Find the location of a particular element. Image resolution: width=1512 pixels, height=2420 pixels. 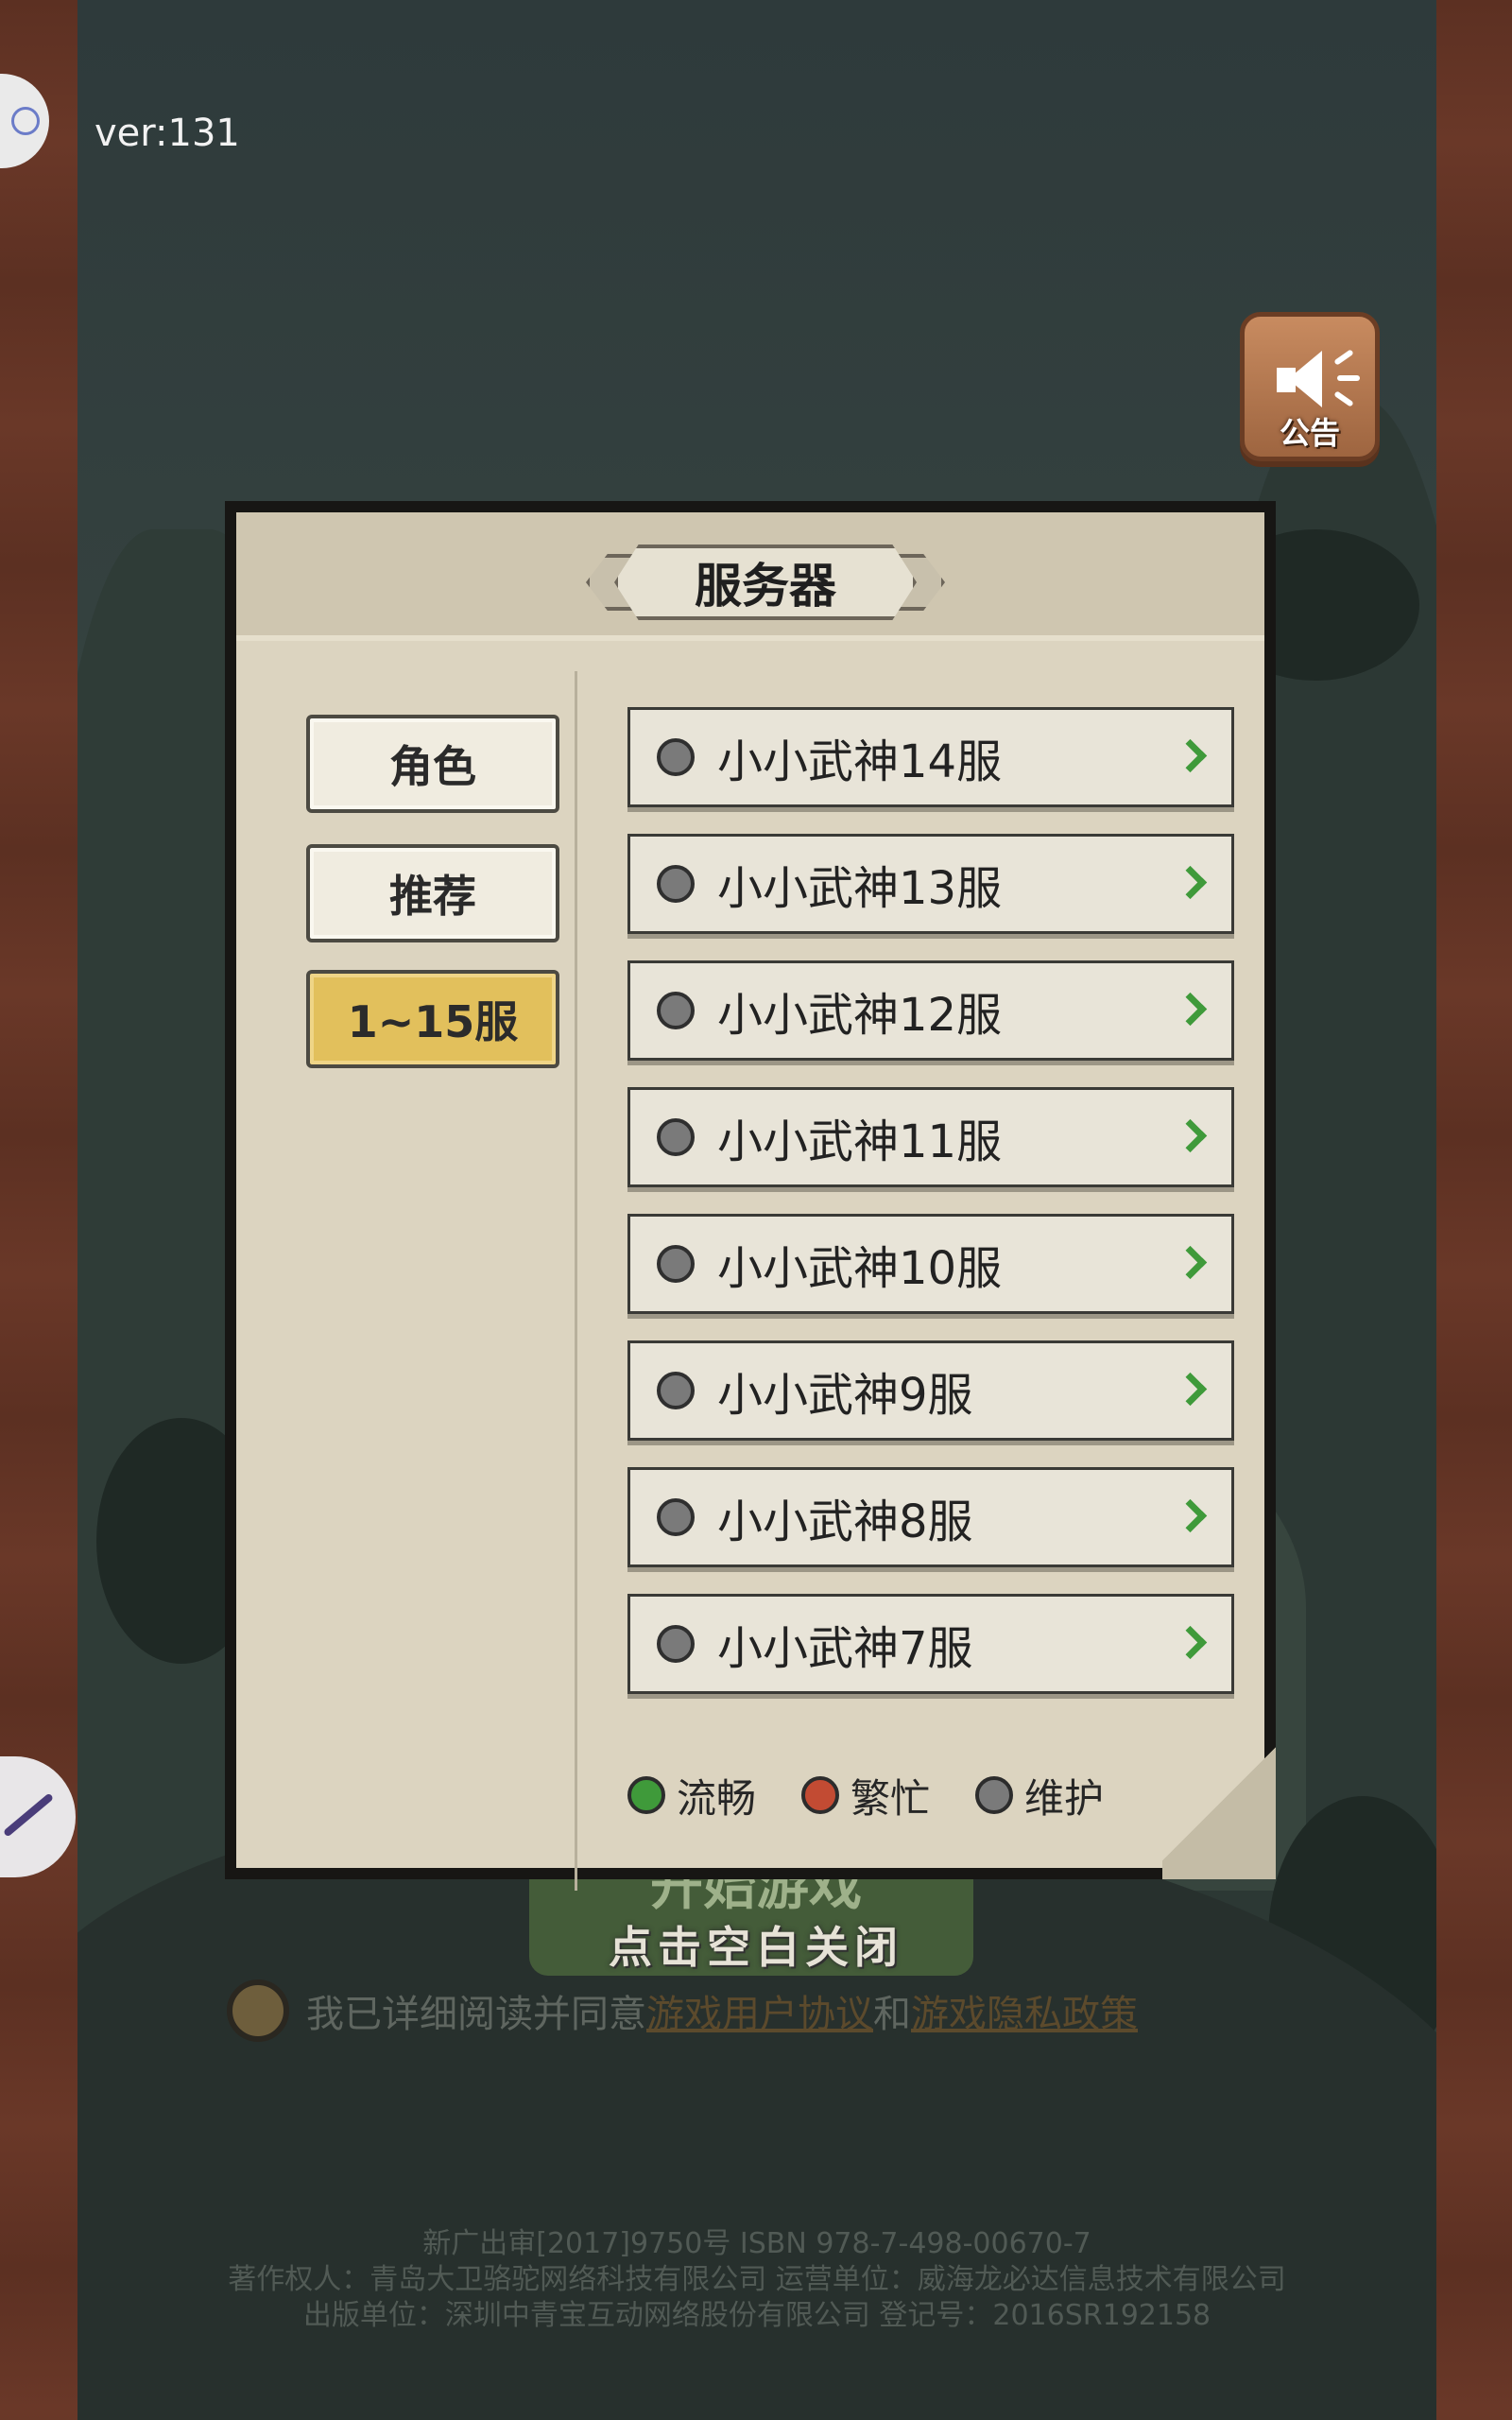

legend-item-busy: 繁忙 is located at coordinates (865, 1795).